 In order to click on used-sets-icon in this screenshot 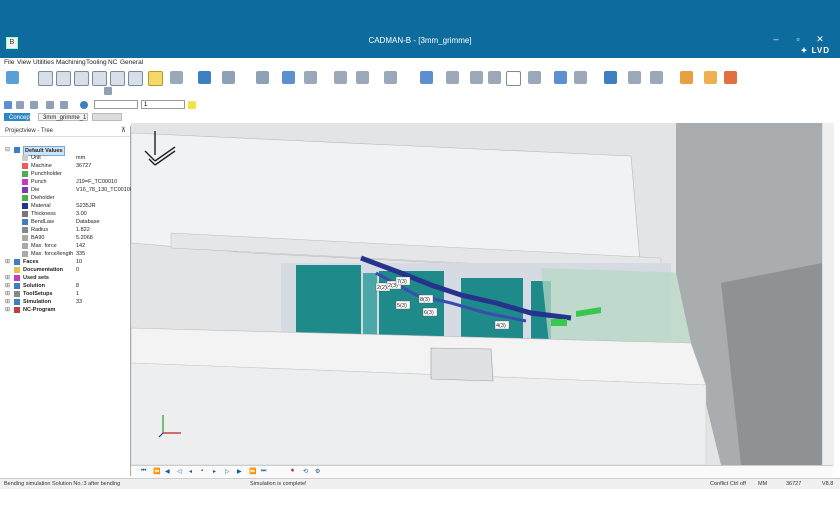, I will do `click(17, 278)`.